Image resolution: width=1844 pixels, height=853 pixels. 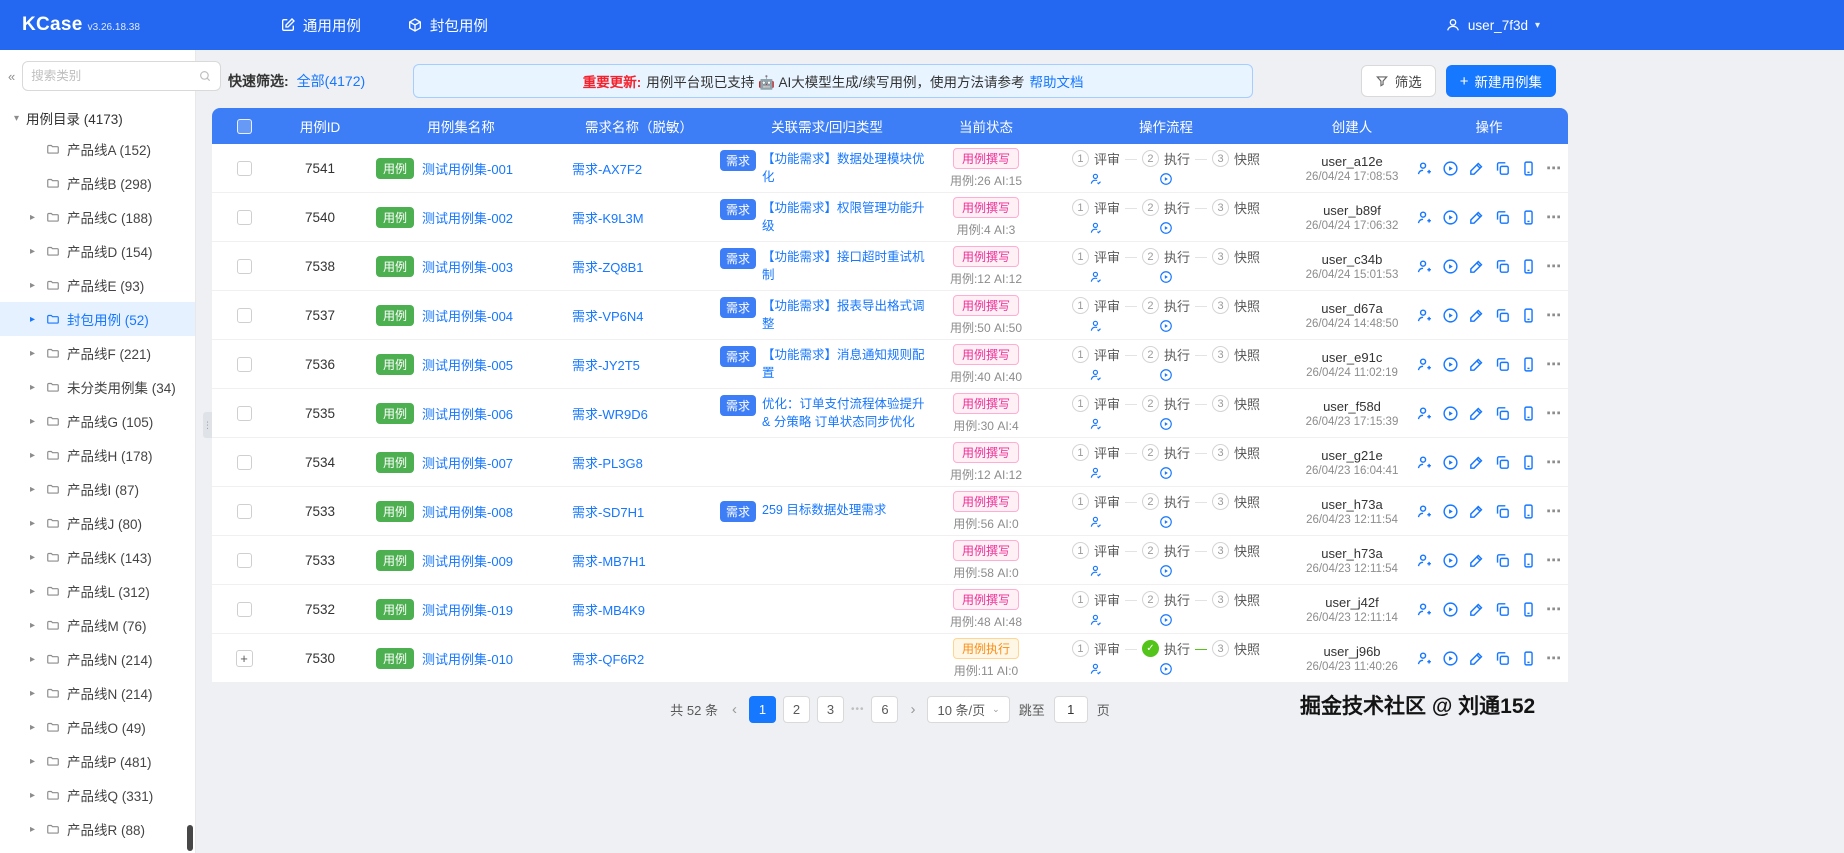 I want to click on pagination-prev: ‹, so click(x=734, y=709).